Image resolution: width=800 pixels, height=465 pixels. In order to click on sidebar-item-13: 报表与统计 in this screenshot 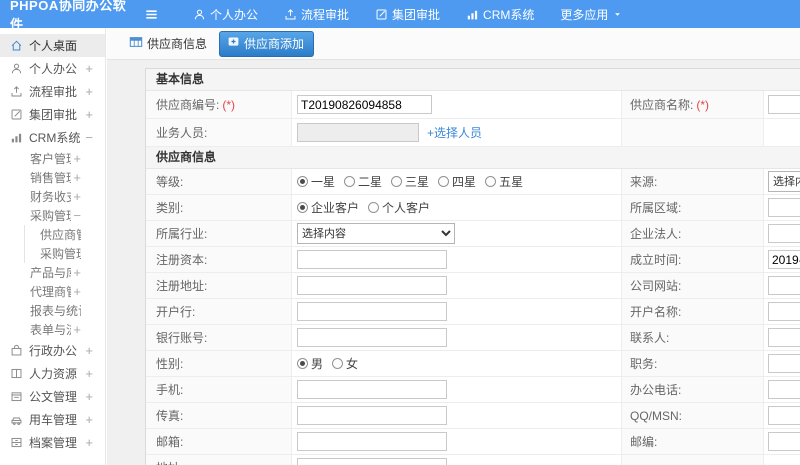, I will do `click(52, 310)`.